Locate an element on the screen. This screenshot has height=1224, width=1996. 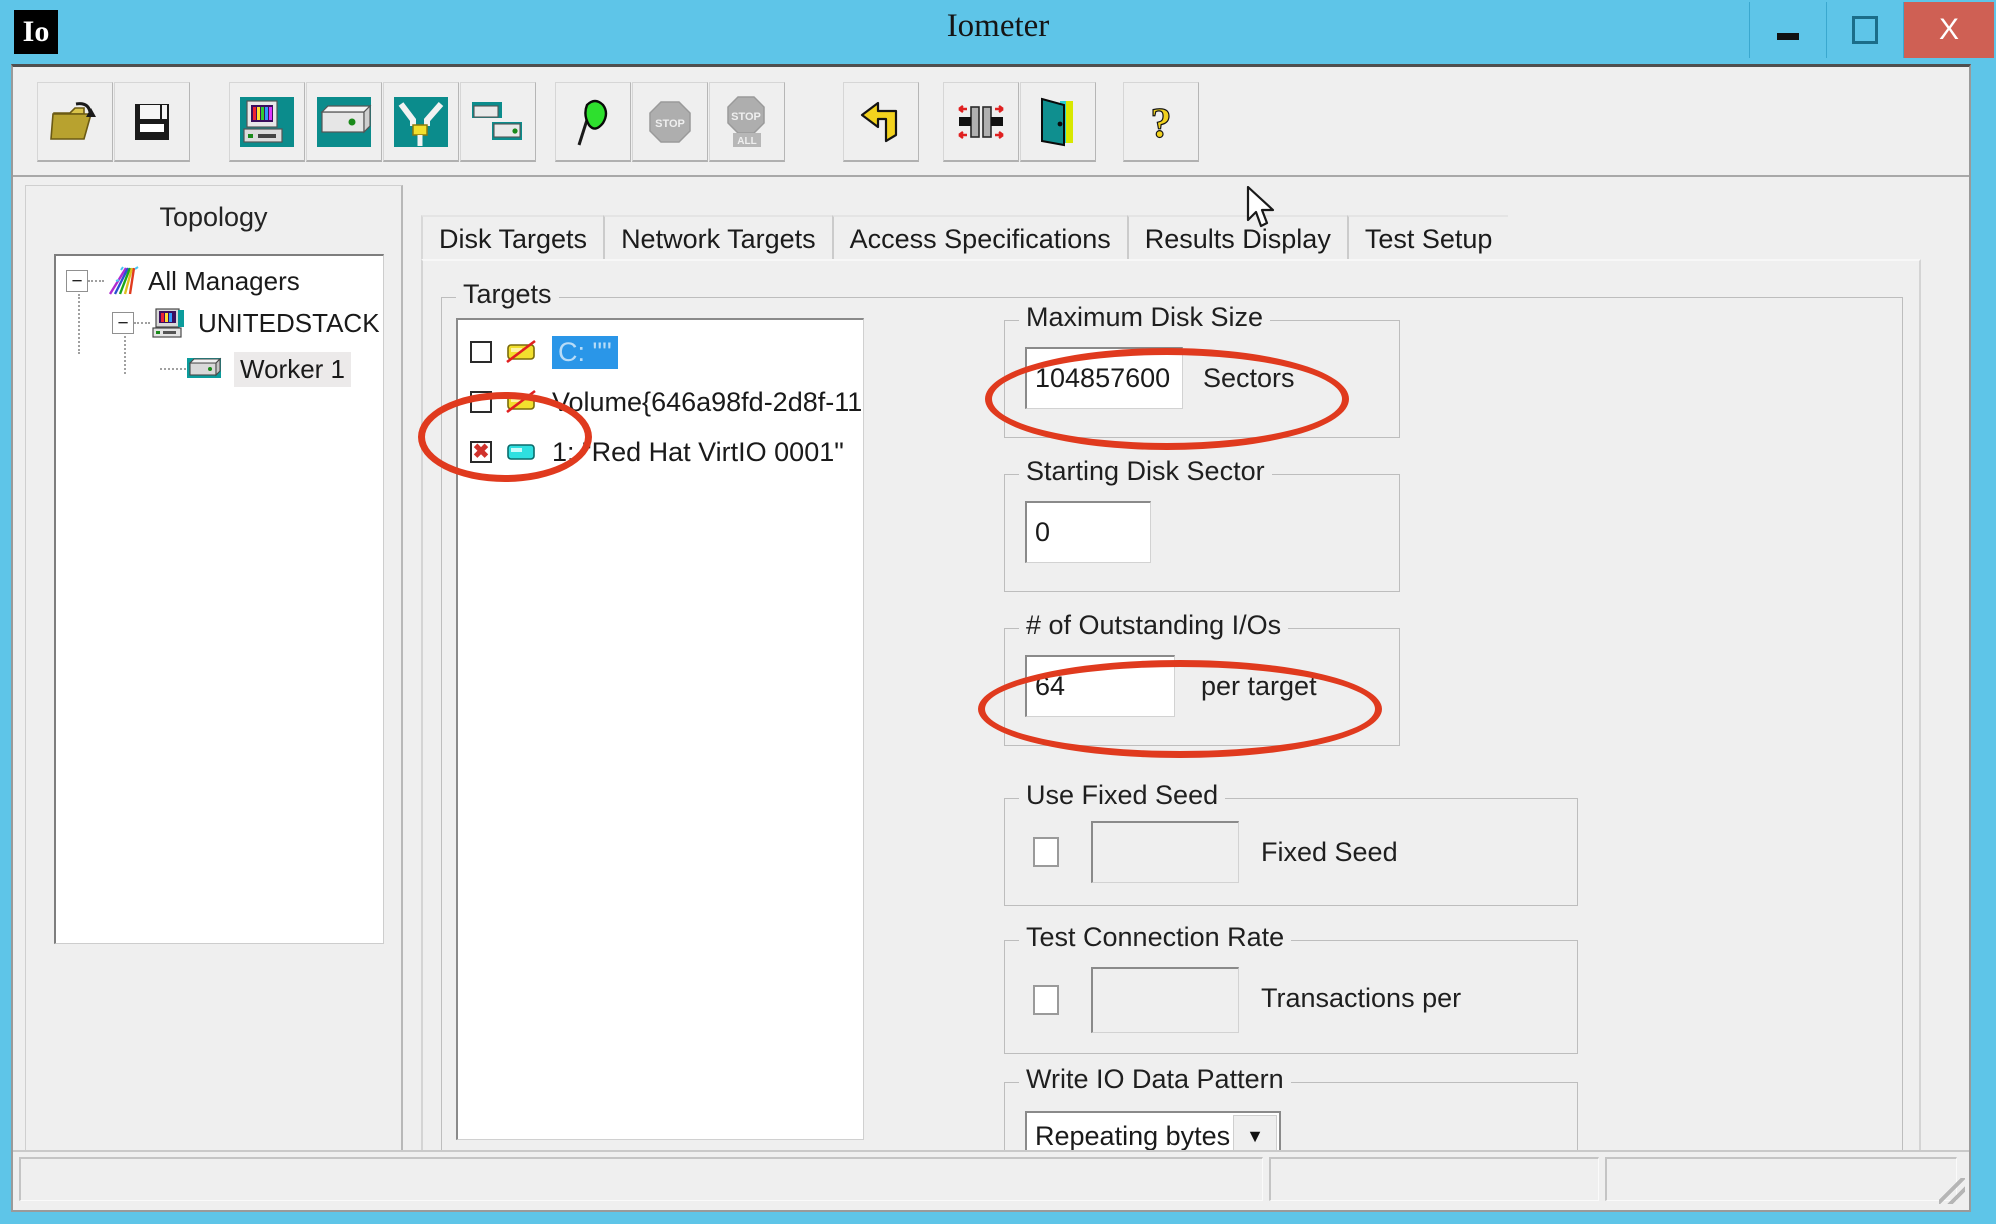
save-config-file-button is located at coordinates (152, 122).